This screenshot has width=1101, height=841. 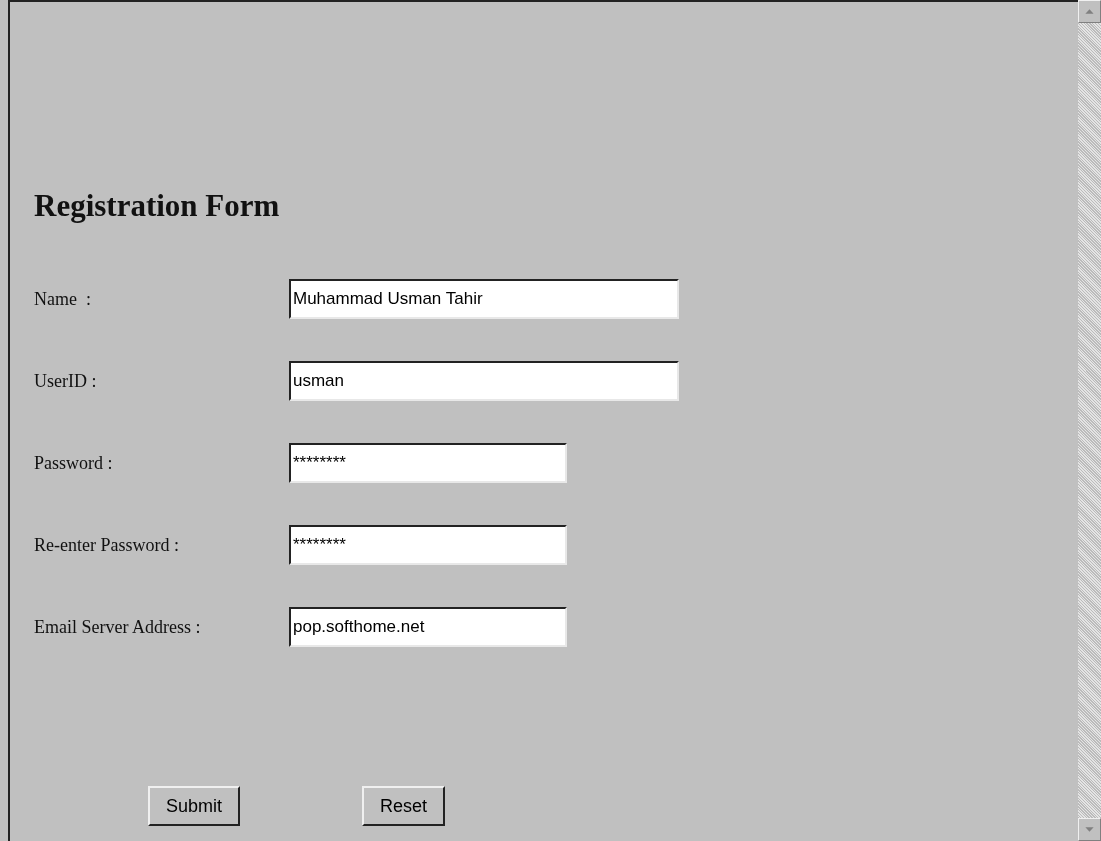 What do you see at coordinates (484, 299) in the screenshot?
I see `input-field: Muhammad Usman Tahir` at bounding box center [484, 299].